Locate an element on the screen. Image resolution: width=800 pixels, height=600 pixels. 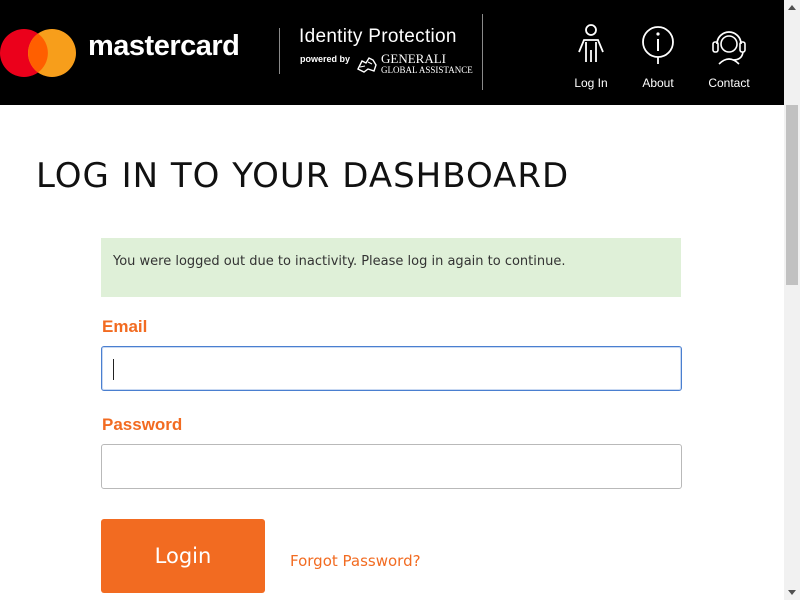
scrollbar-thumb is located at coordinates (792, 195).